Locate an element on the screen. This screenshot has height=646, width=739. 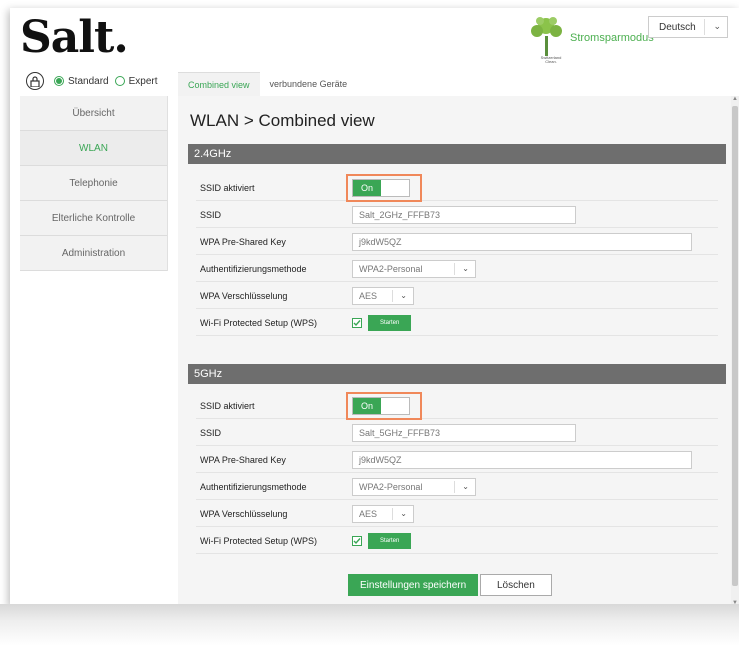
sidebar-item-wlan: WLAN is located at coordinates (93, 148).